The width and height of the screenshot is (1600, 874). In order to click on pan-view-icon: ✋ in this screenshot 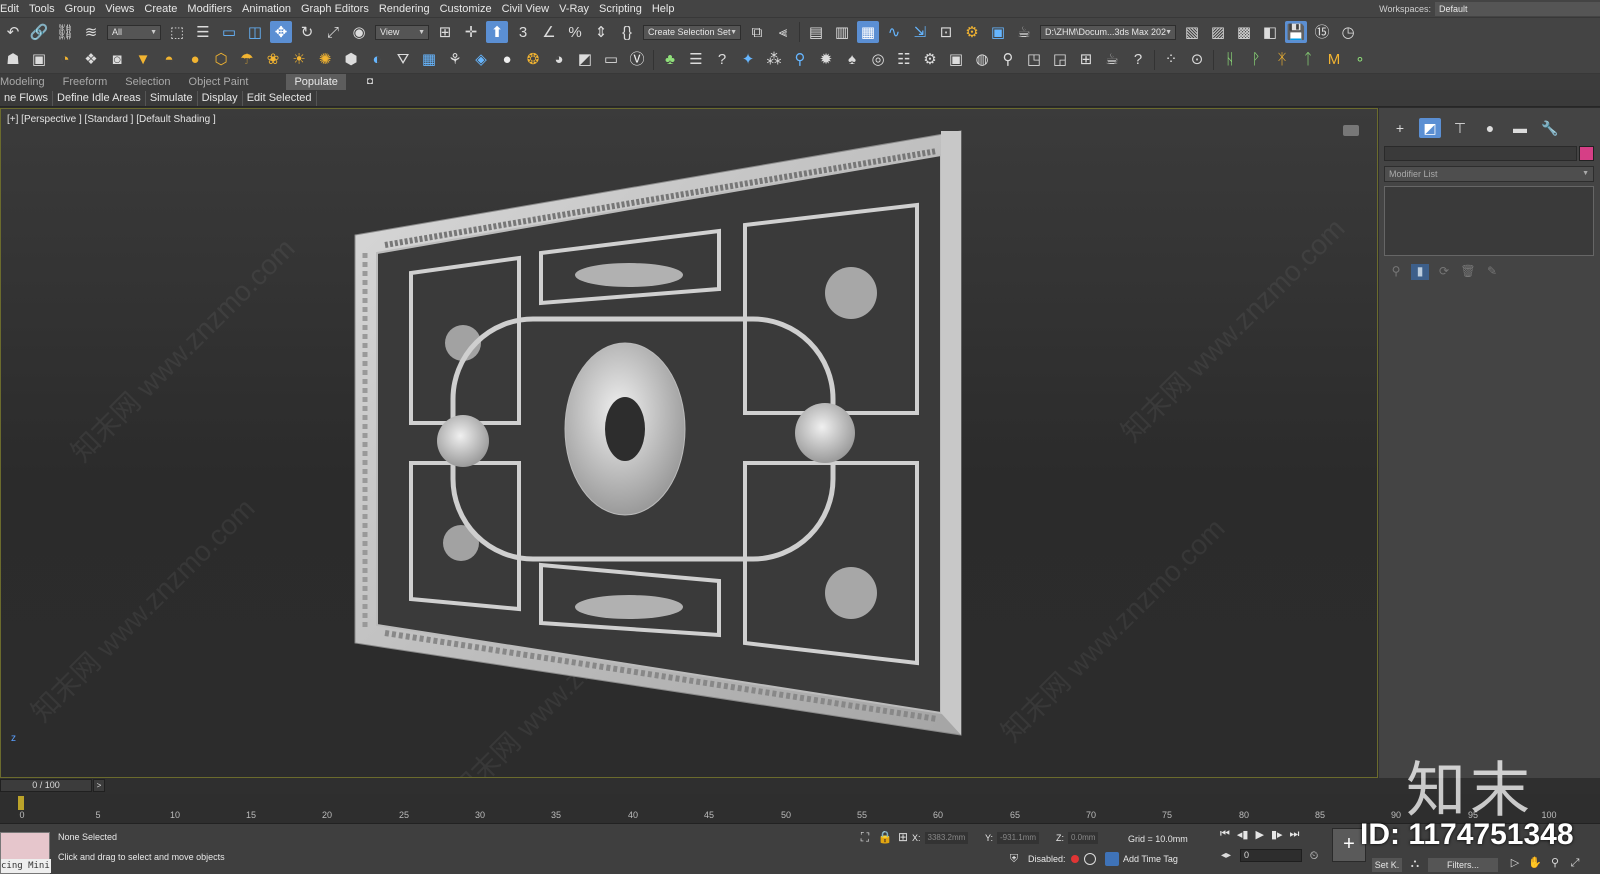, I will do `click(1535, 863)`.